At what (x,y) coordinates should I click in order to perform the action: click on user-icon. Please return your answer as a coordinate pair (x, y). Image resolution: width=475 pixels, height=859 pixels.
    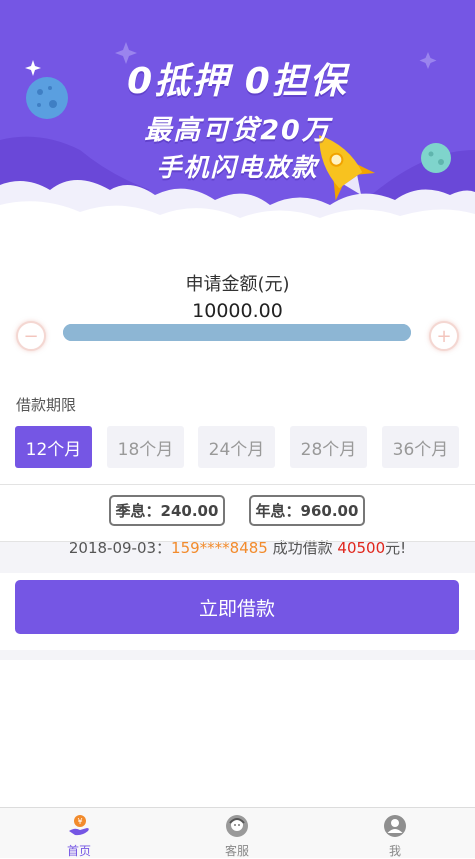
    Looking at the image, I should click on (395, 826).